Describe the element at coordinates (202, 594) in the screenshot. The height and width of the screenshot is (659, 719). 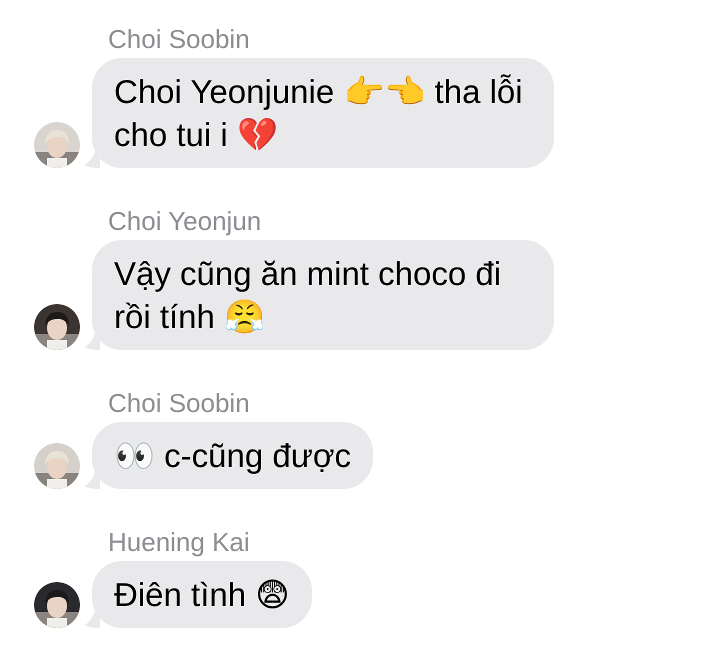
I see `message-bubble: Điên tình 😨` at that location.